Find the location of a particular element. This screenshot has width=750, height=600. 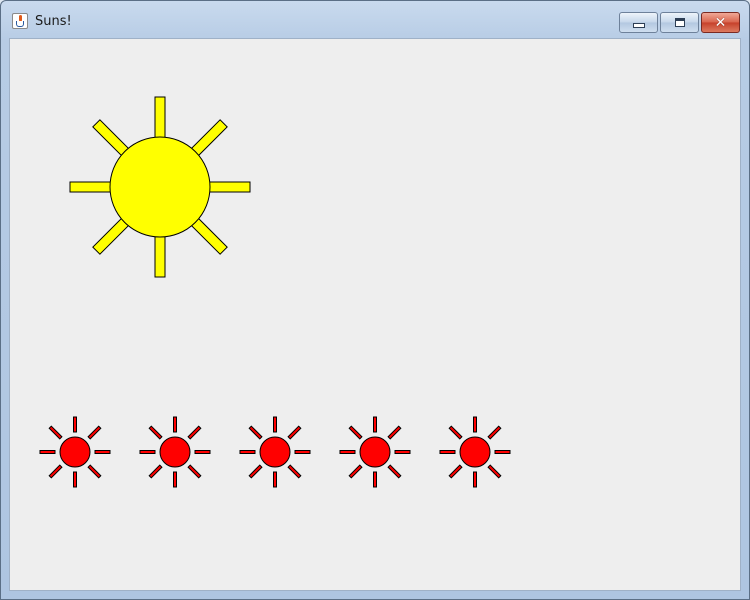

maximize-icon is located at coordinates (679, 22).